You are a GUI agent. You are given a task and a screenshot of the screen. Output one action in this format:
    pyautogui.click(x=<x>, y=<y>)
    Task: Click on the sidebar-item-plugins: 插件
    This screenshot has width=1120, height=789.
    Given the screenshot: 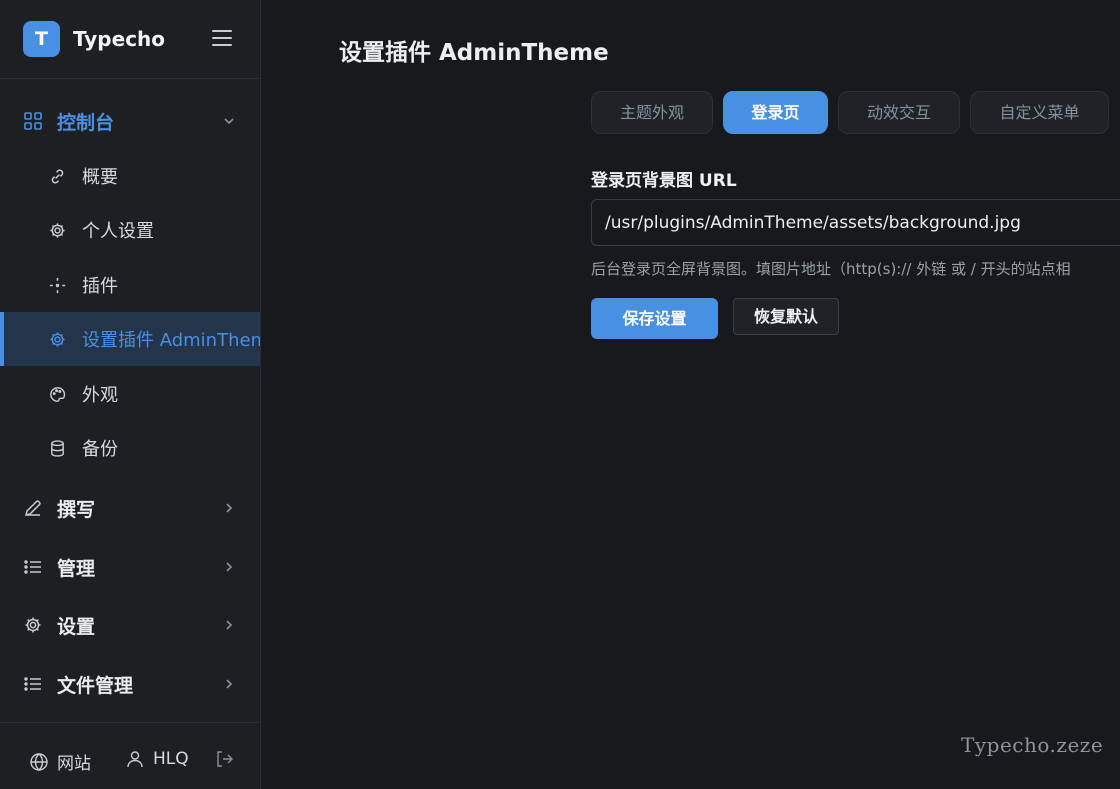 What is the action you would take?
    pyautogui.click(x=130, y=285)
    